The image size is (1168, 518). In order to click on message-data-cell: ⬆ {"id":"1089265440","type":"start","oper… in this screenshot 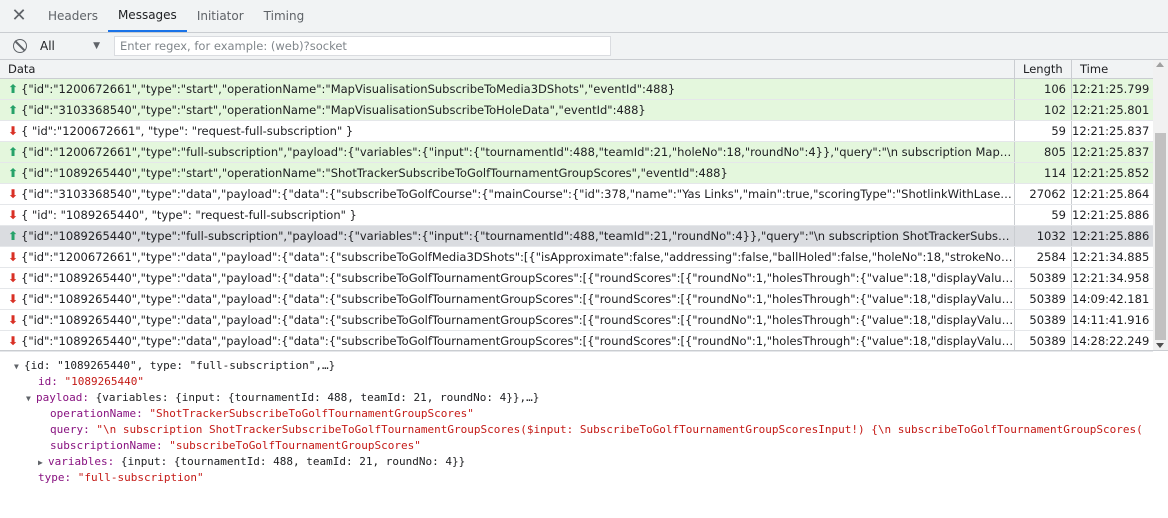, I will do `click(507, 173)`.